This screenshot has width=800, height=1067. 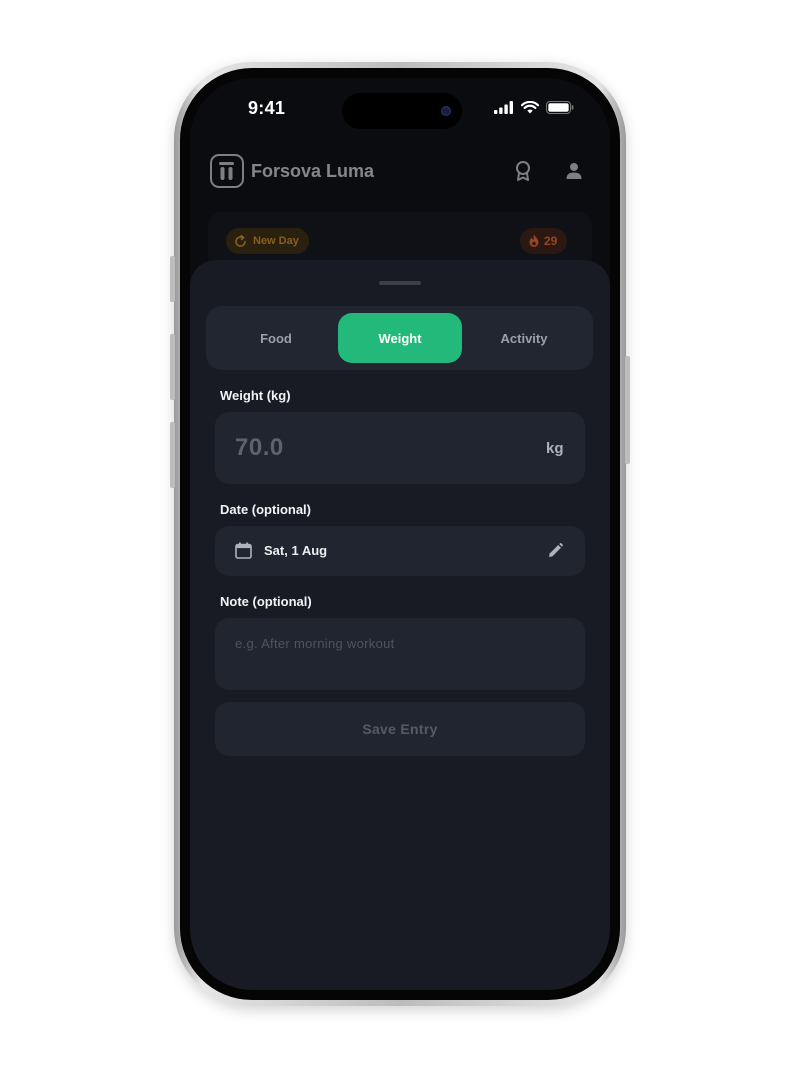 What do you see at coordinates (240, 240) in the screenshot?
I see `refresh-icon` at bounding box center [240, 240].